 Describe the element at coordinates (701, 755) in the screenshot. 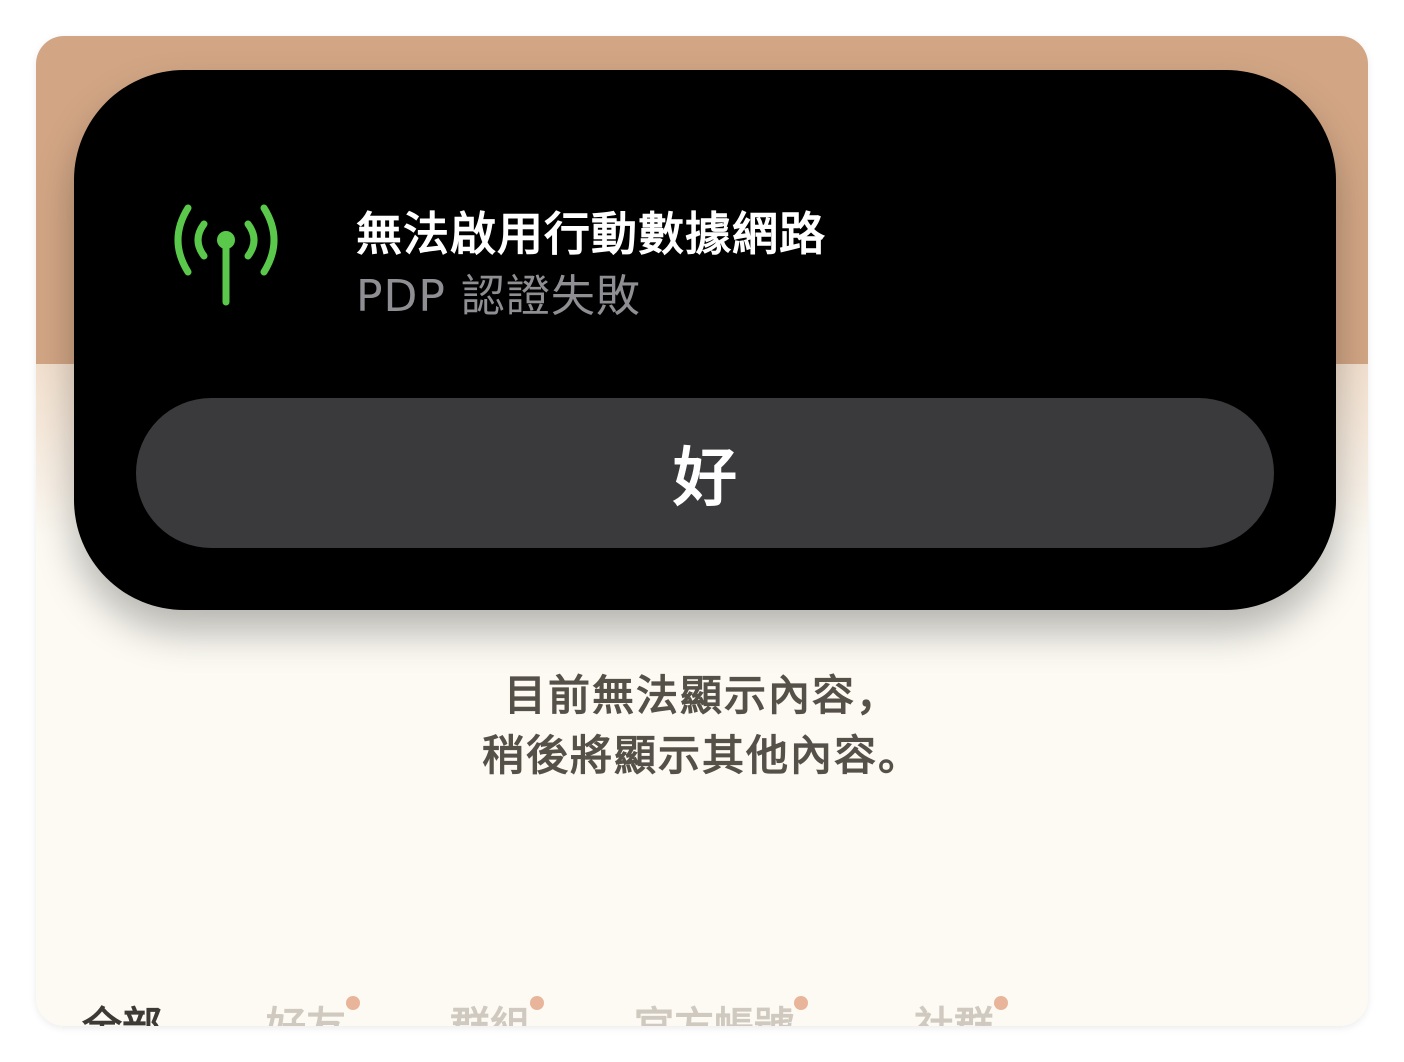

I see `empty-state-line-2: 稍後將顯示其他內容。` at that location.